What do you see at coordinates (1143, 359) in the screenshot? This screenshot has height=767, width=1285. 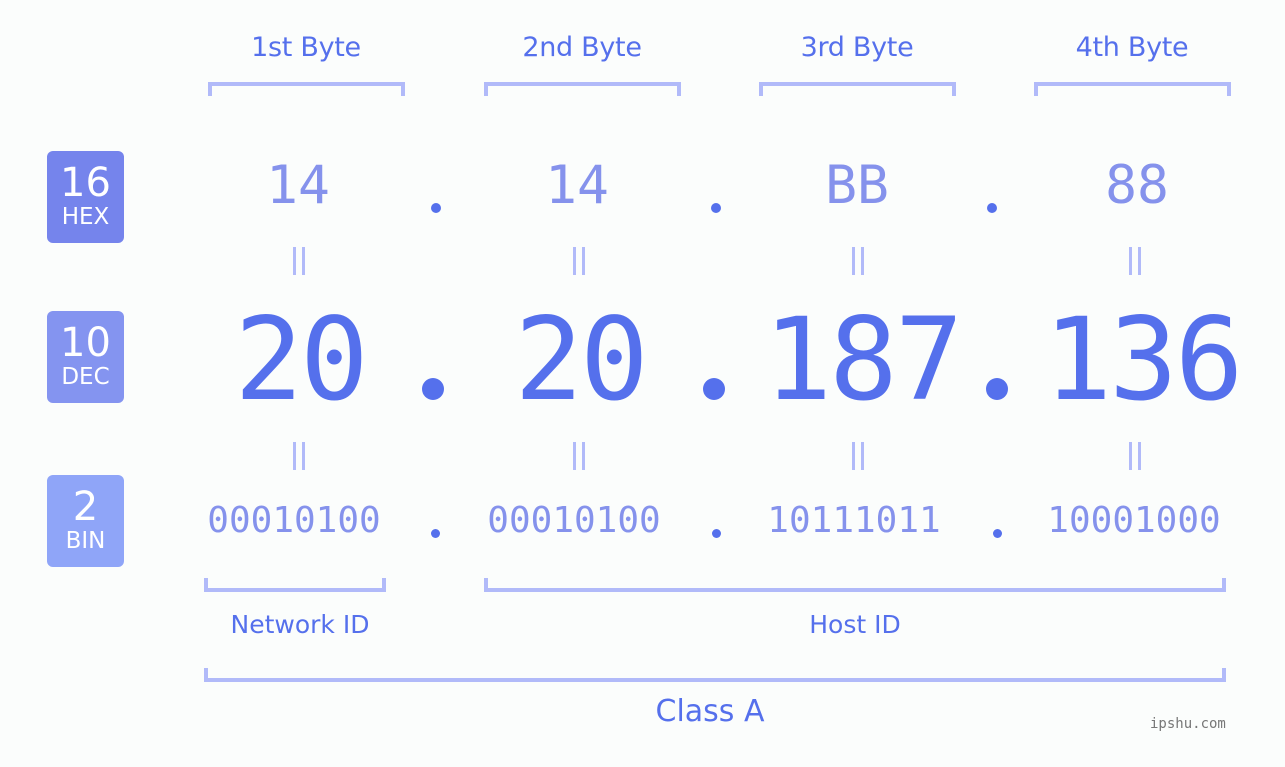 I see `dec-byte-4: 136` at bounding box center [1143, 359].